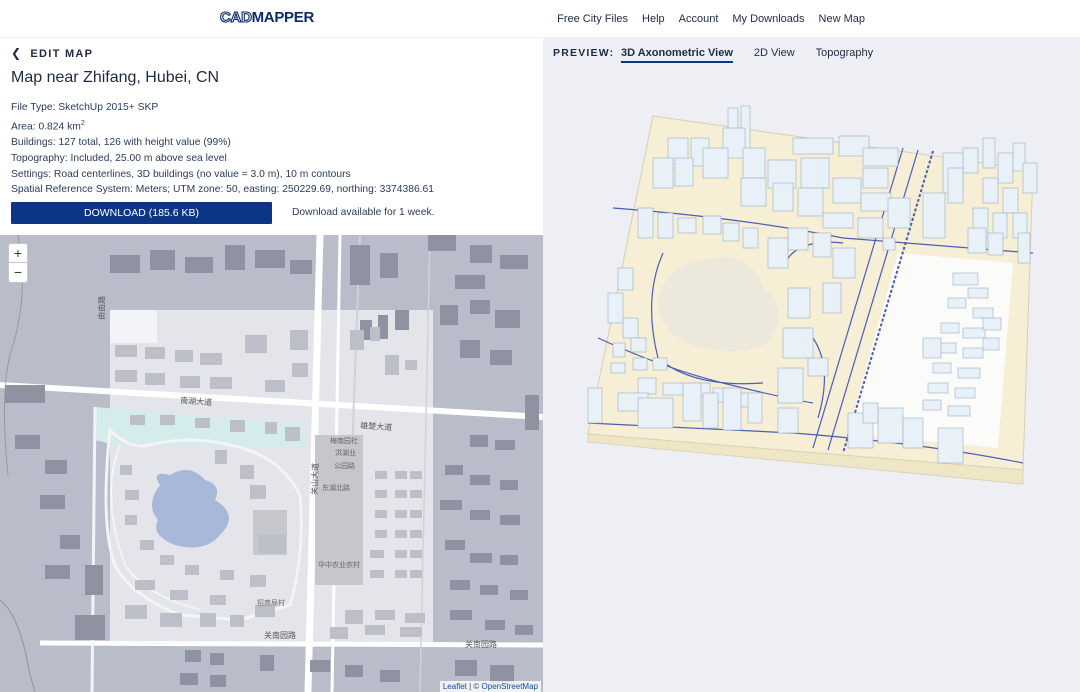 Image resolution: width=1080 pixels, height=692 pixels. Describe the element at coordinates (18, 253) in the screenshot. I see `zoom-in-button: +` at that location.